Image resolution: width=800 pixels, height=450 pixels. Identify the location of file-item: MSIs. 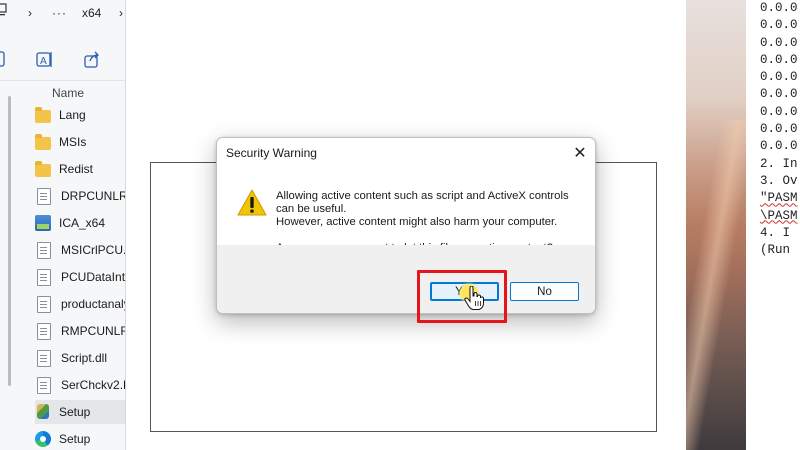
(80, 142).